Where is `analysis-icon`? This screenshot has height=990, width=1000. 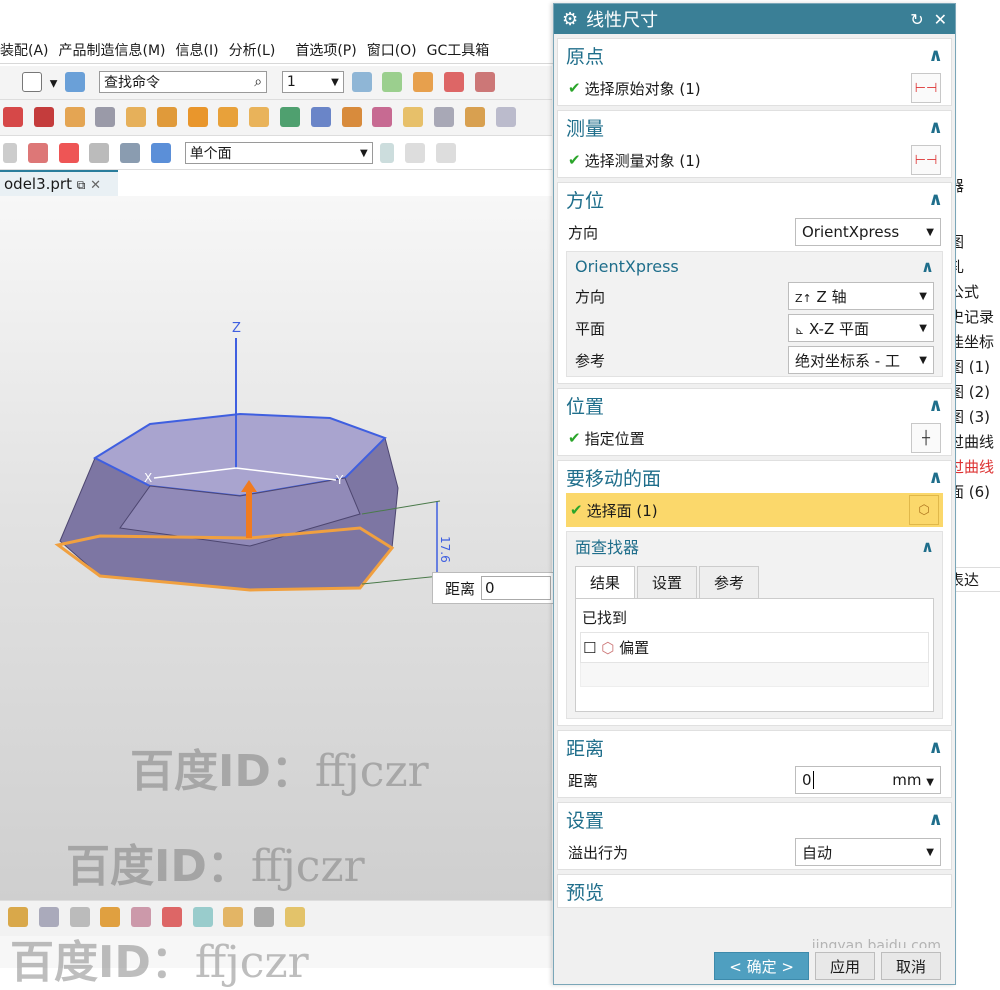 analysis-icon is located at coordinates (79, 917).